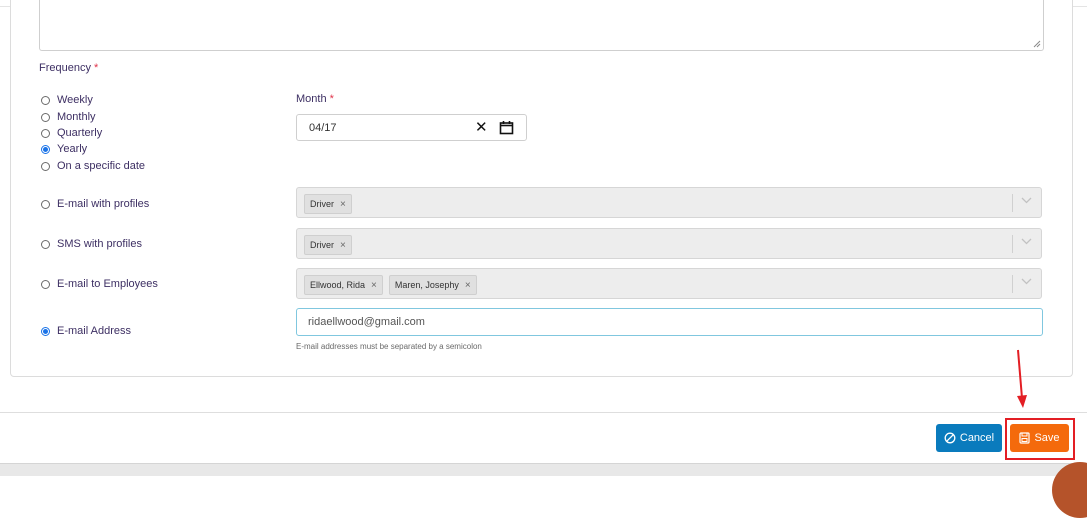  I want to click on frequency-option-specific-date: On a specific date, so click(93, 166).